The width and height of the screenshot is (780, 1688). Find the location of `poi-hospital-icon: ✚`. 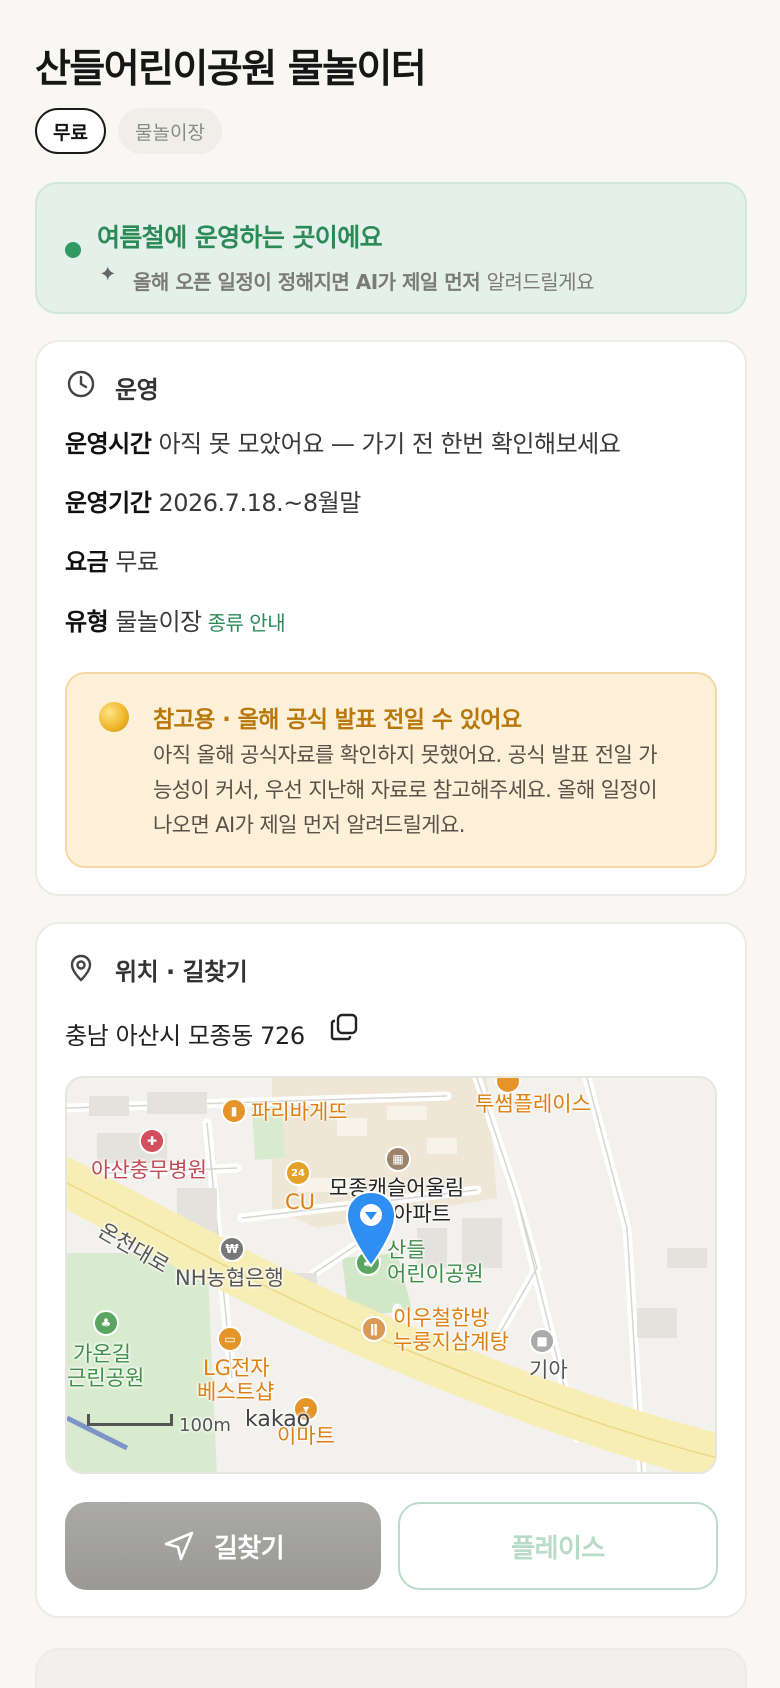

poi-hospital-icon: ✚ is located at coordinates (152, 1141).